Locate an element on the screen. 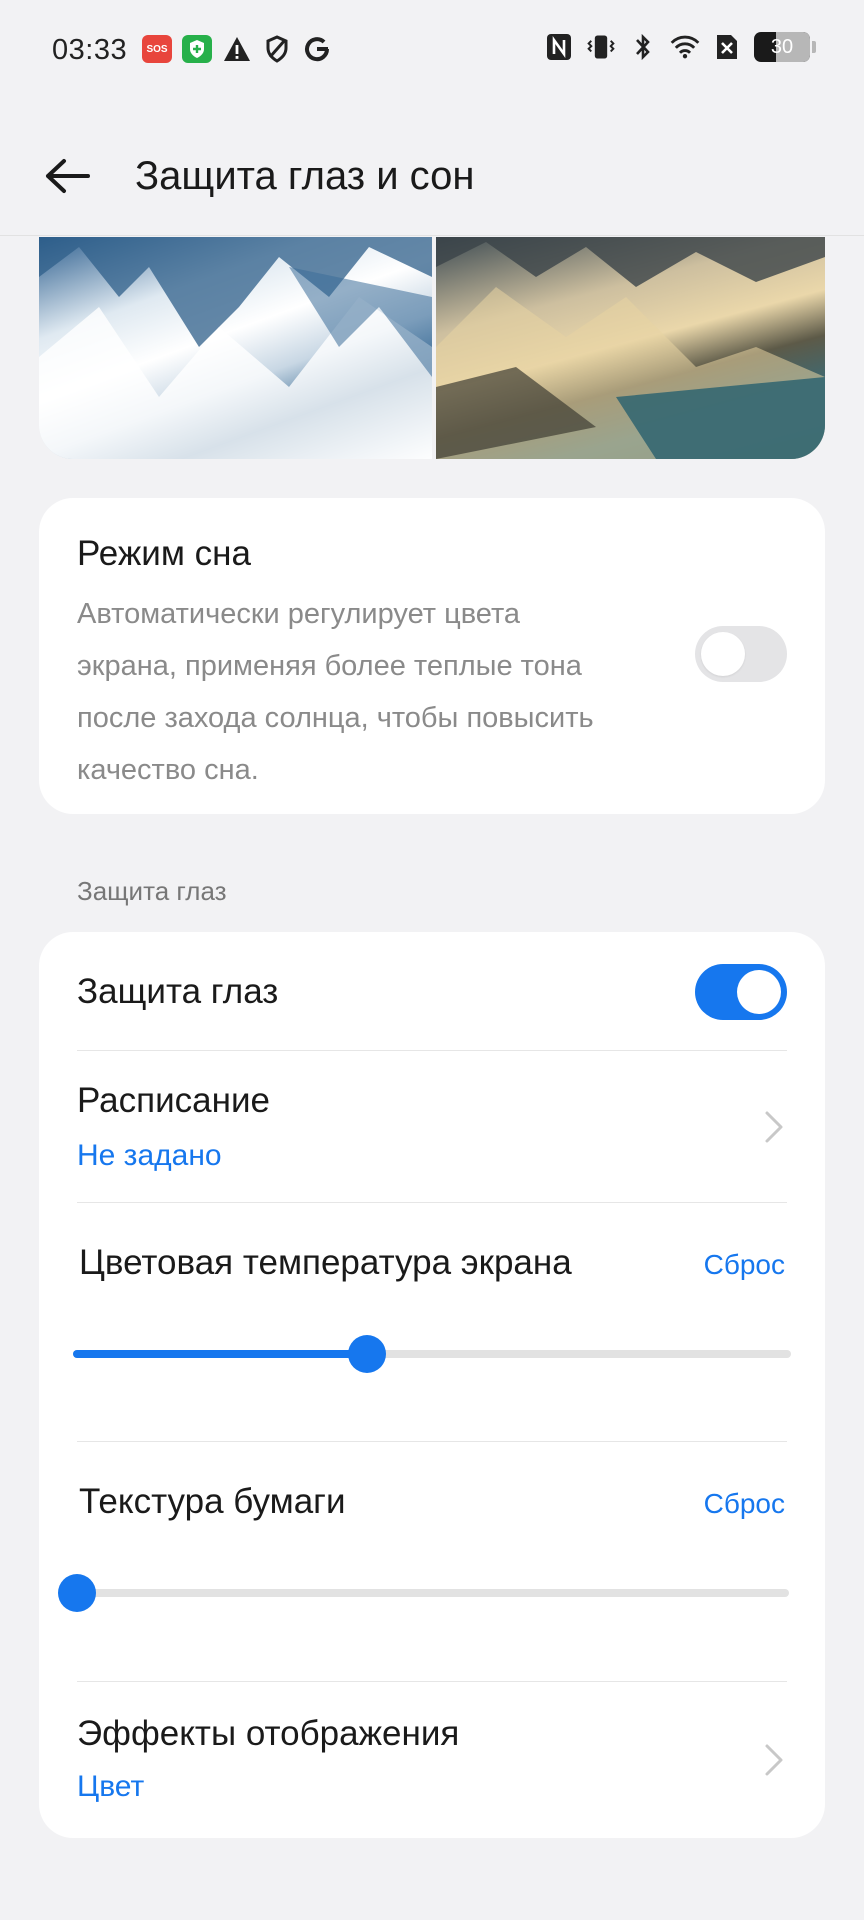  display-effects-label: Эффекты отображения is located at coordinates (268, 1733).